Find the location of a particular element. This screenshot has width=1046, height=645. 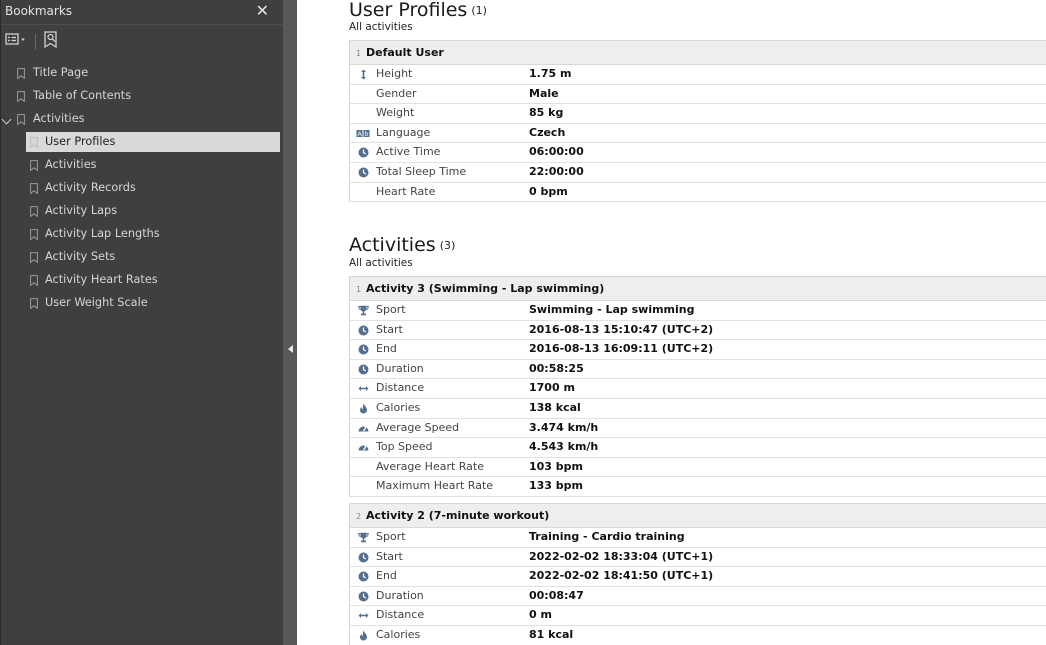

chevron-down-icon is located at coordinates (6, 119).